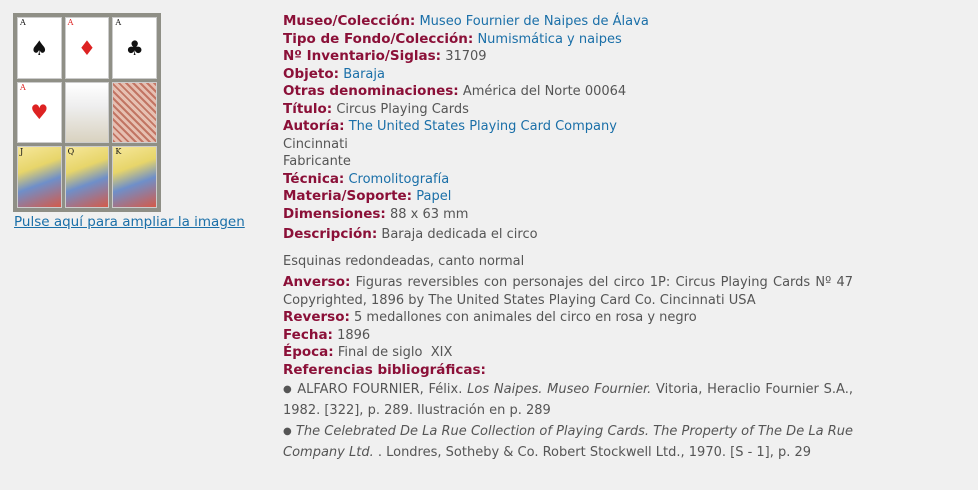  What do you see at coordinates (568, 215) in the screenshot?
I see `row-dimensiones: Dimensiones: 88 x 63 mm` at bounding box center [568, 215].